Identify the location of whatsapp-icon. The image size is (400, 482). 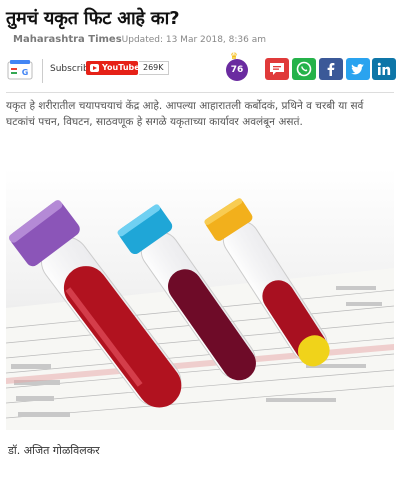
(304, 69).